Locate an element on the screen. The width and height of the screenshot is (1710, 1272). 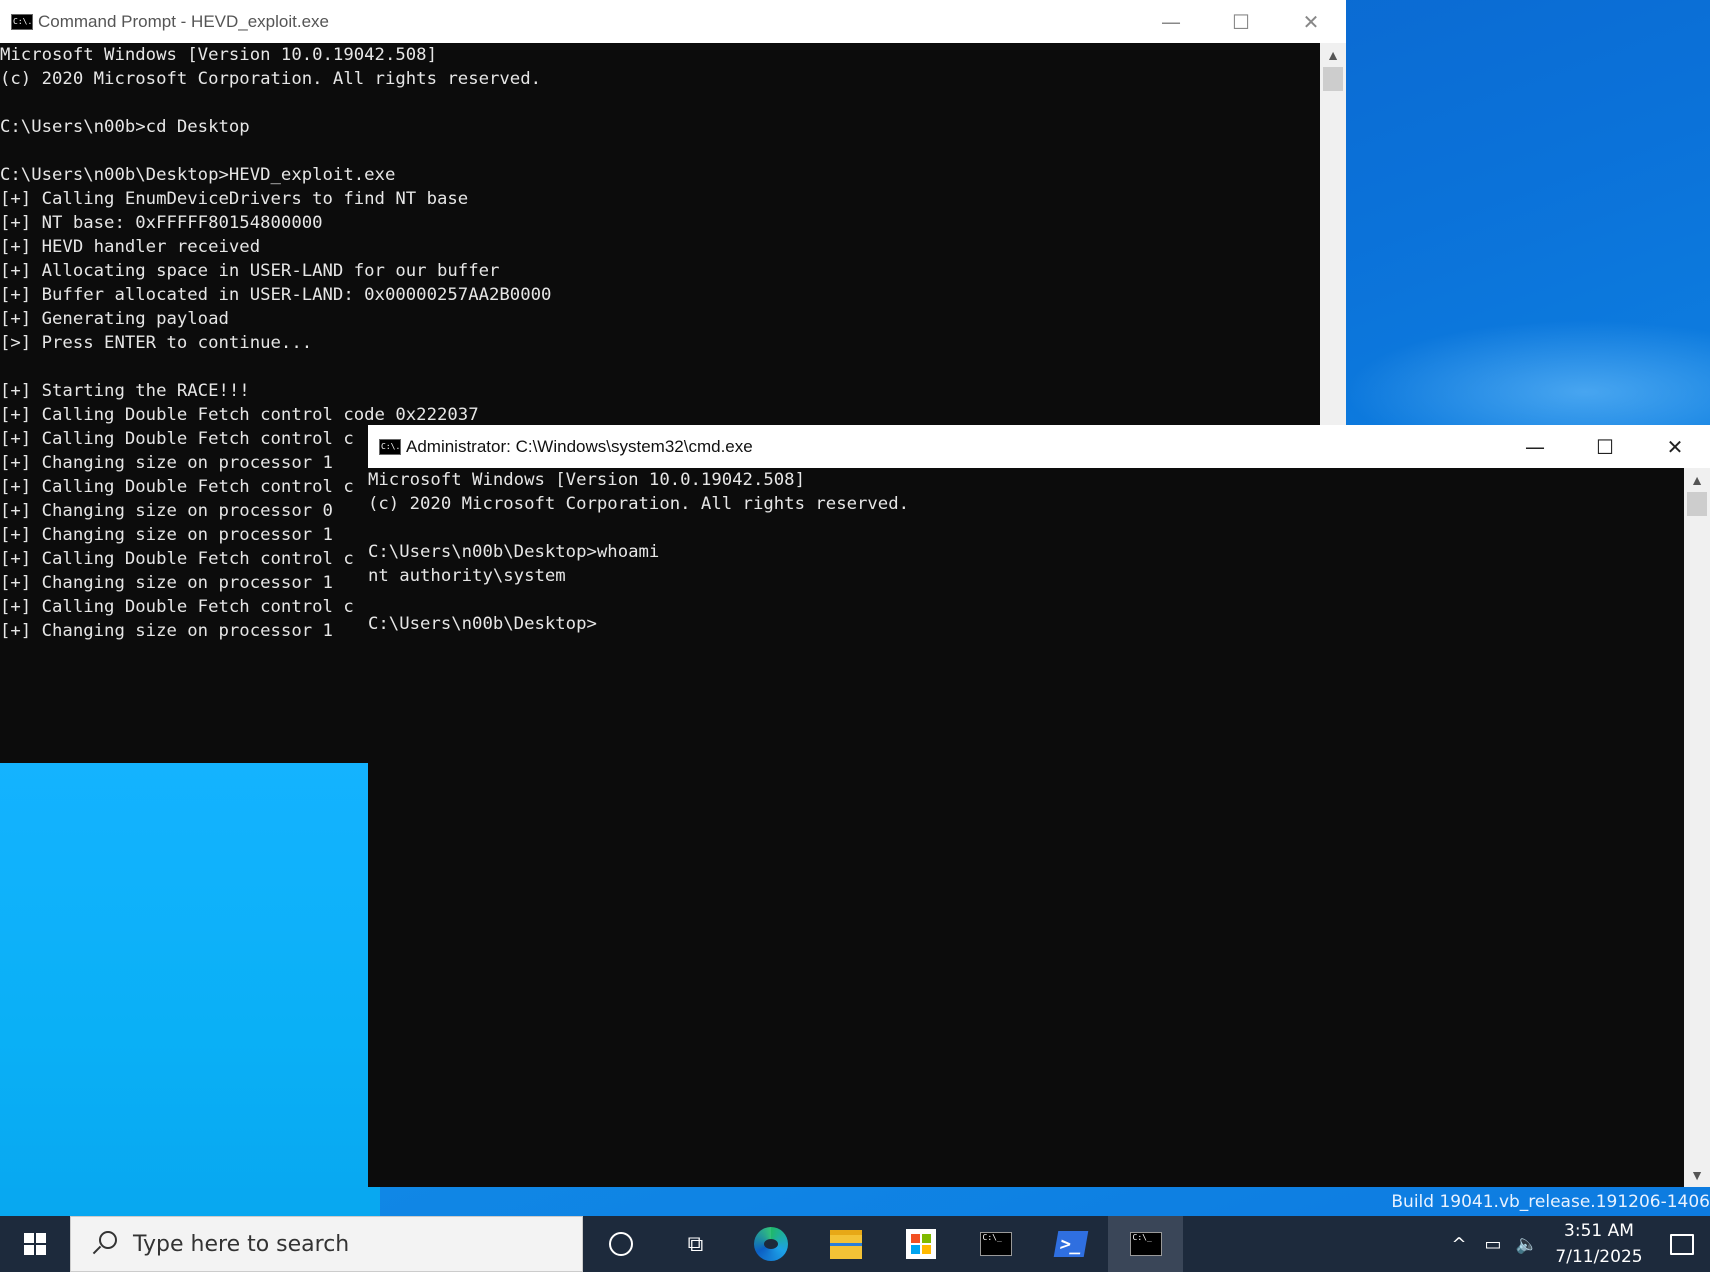
taskbar-file-explorer is located at coordinates (845, 1244).